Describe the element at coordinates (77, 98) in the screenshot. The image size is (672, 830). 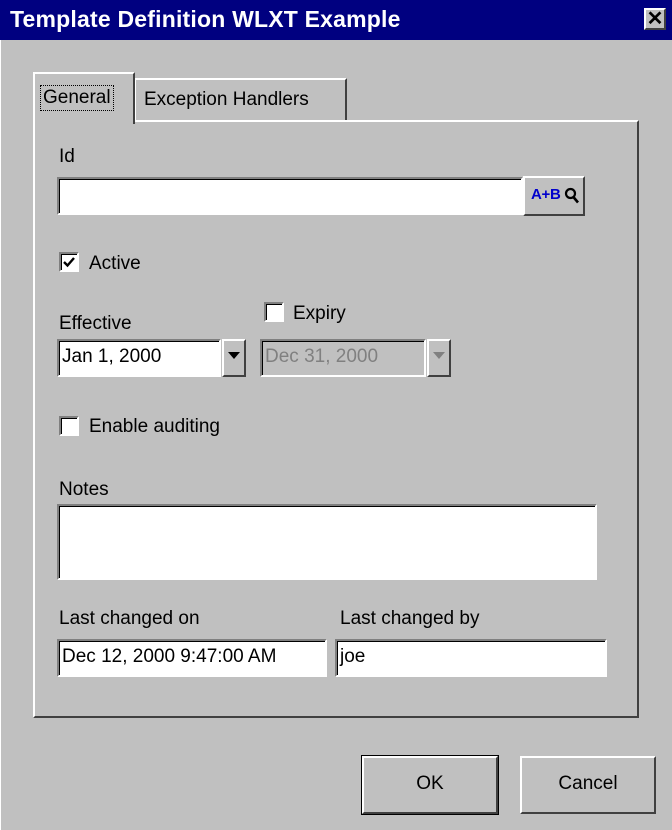
I see `tab-general-label: General` at that location.